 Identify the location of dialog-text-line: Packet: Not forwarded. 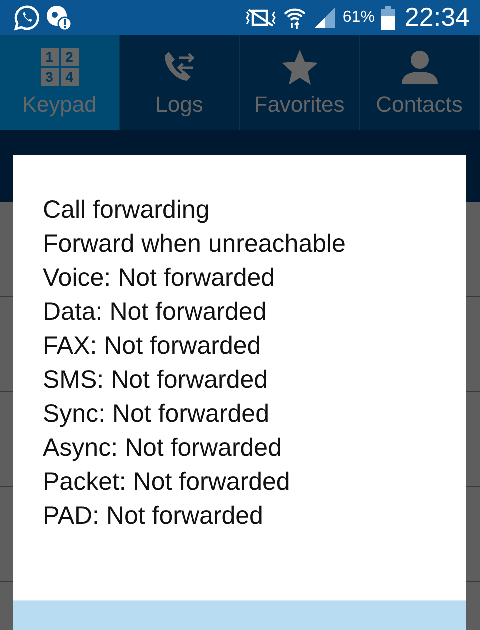
(167, 482).